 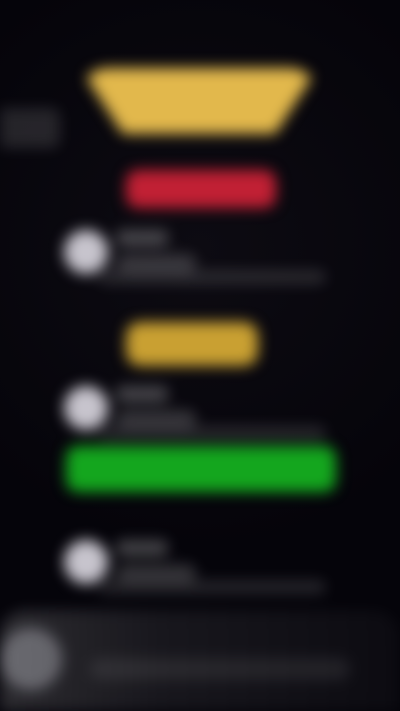 I want to click on green-highlight-bar, so click(x=201, y=469).